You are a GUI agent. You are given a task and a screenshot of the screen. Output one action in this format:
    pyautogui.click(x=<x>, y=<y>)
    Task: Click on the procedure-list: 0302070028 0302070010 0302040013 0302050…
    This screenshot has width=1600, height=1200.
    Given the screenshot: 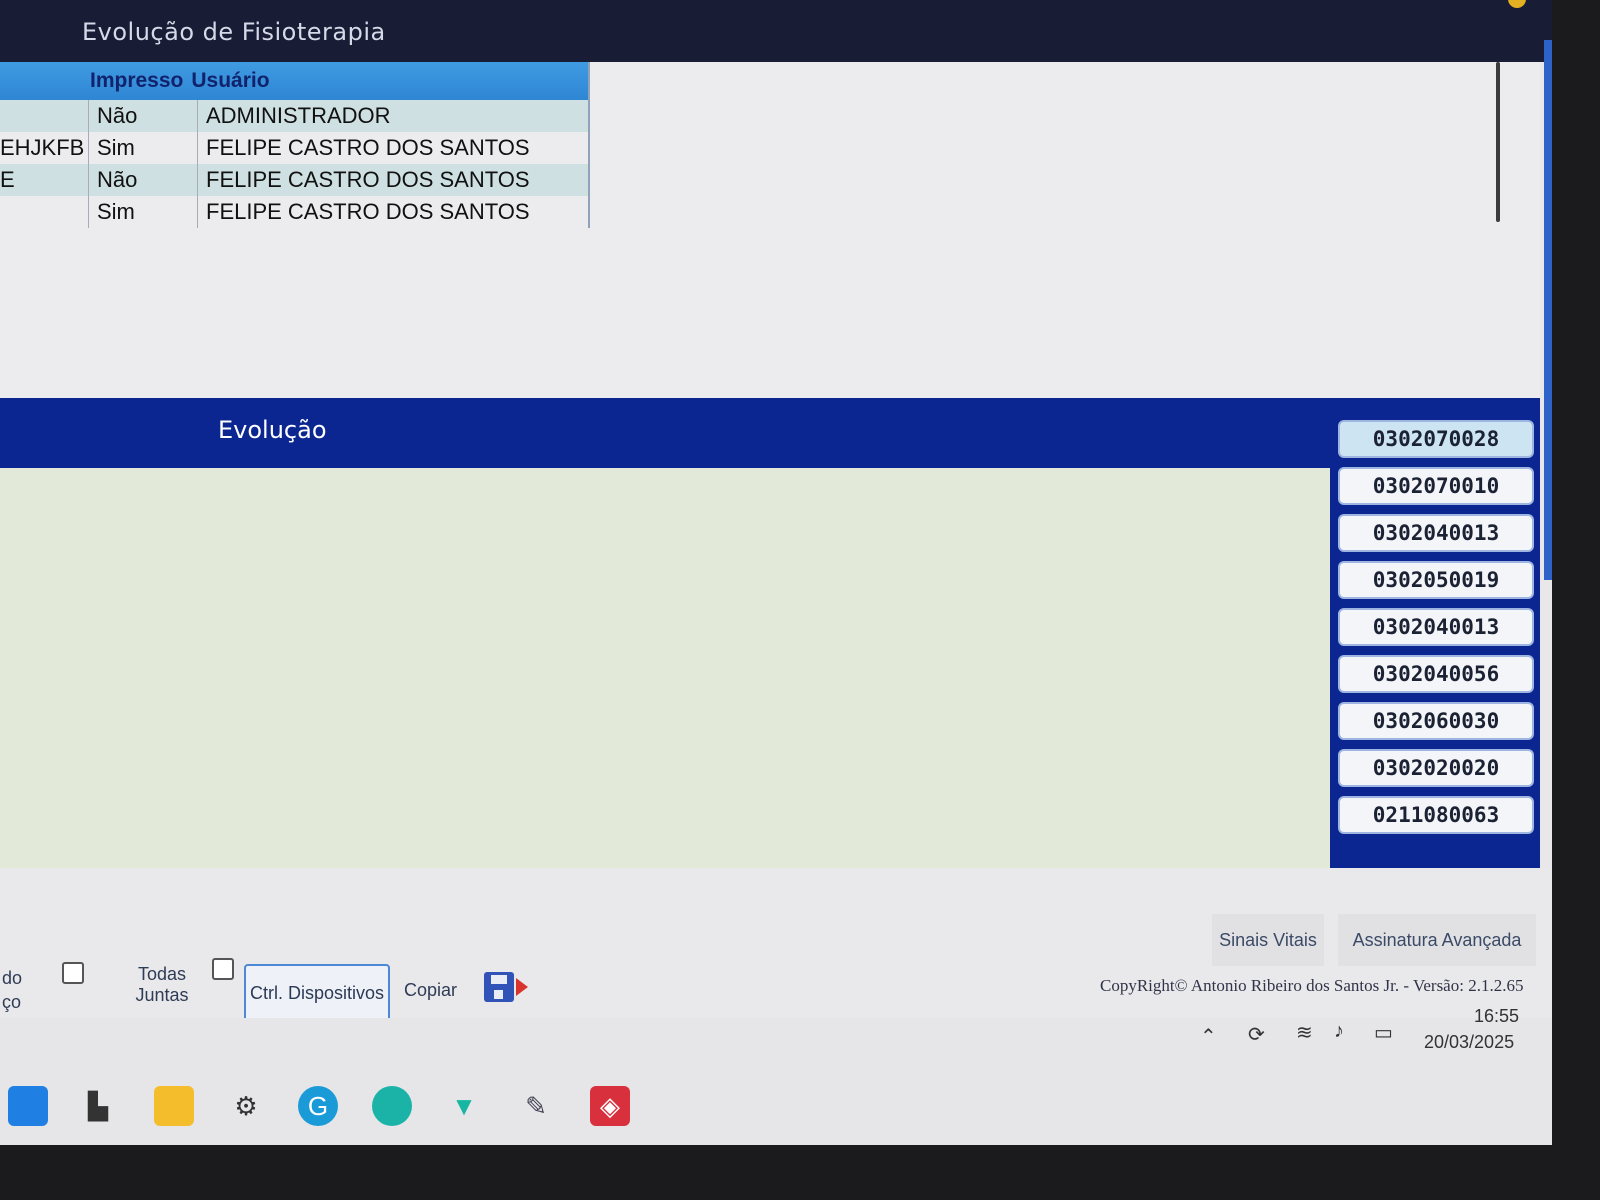 What is the action you would take?
    pyautogui.click(x=1436, y=627)
    